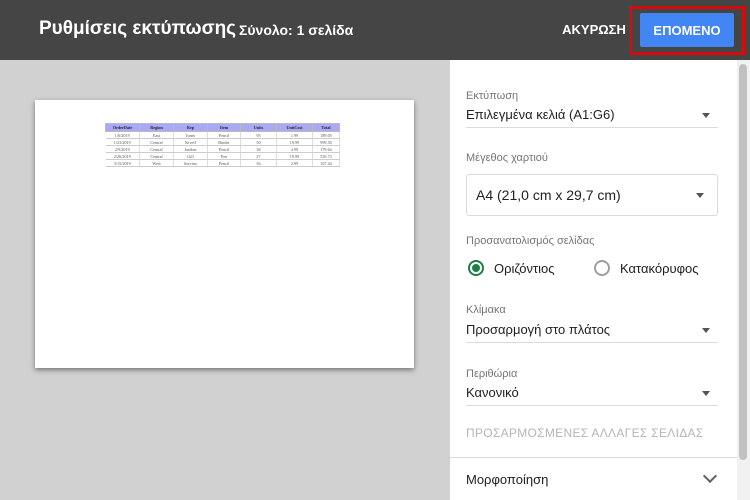 This screenshot has width=750, height=500. I want to click on preview-cell: East, so click(156, 135).